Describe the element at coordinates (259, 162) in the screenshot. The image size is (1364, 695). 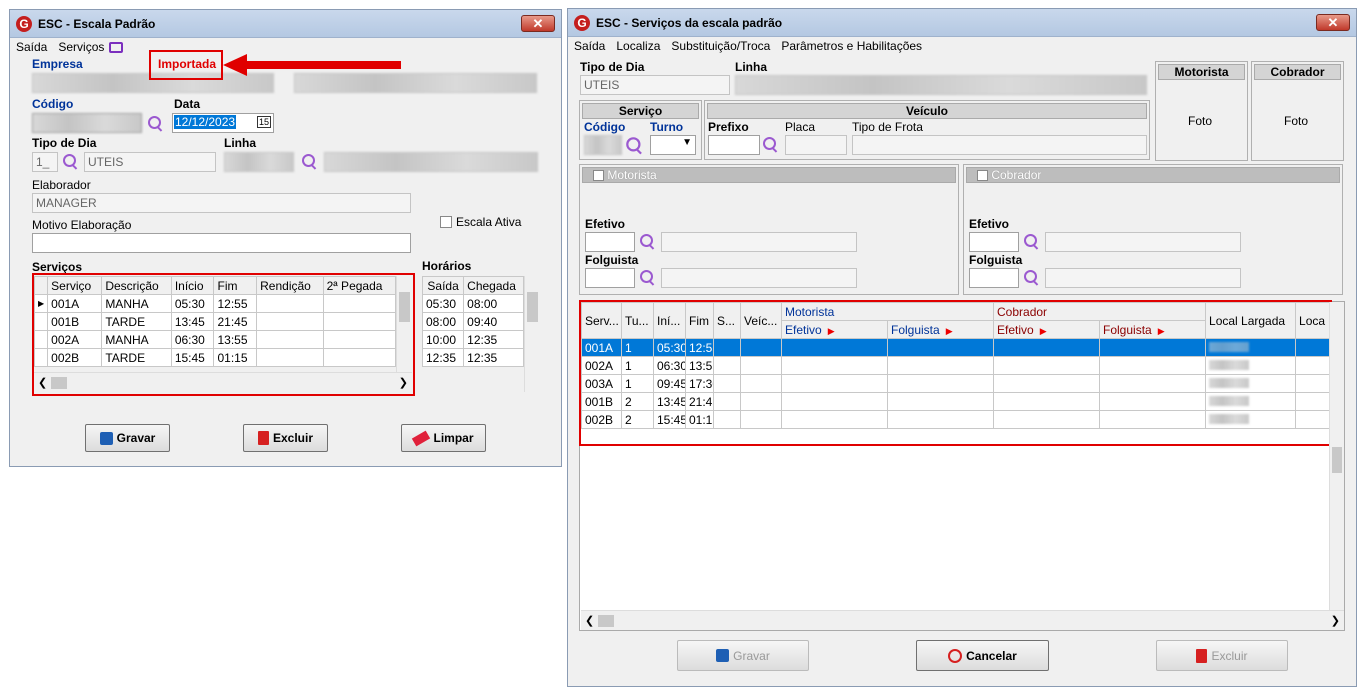
I see `linha-input` at that location.